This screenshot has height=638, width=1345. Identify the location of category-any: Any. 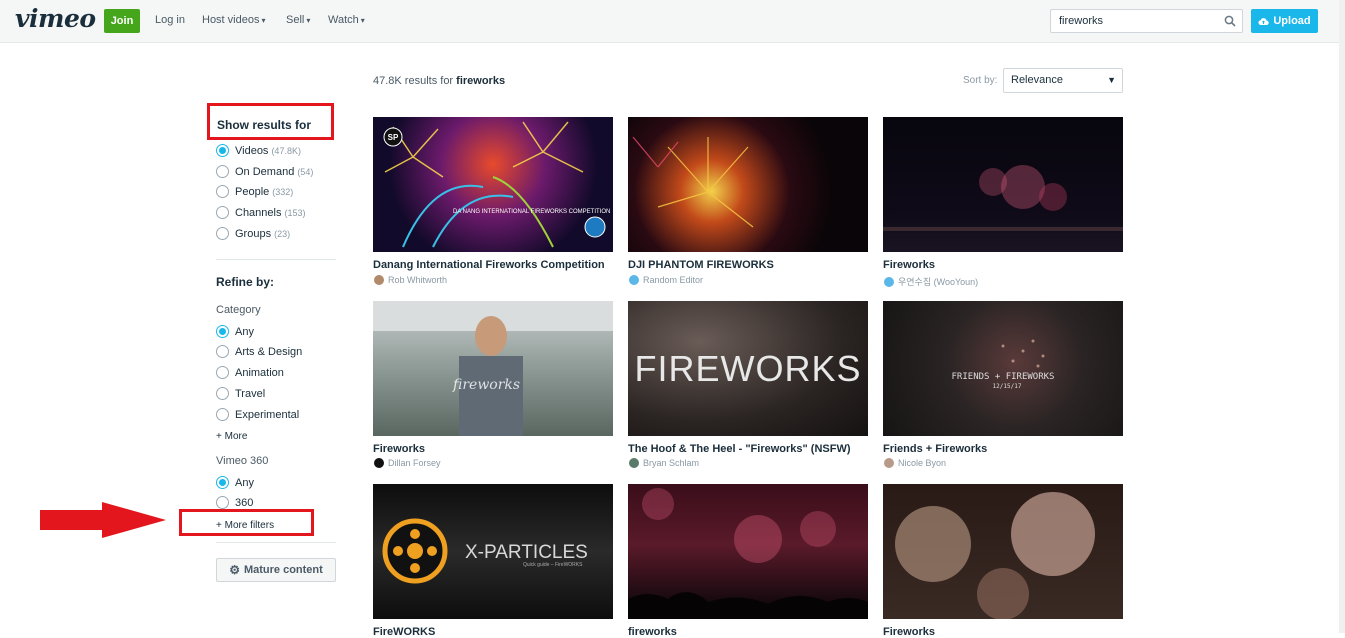
(235, 331).